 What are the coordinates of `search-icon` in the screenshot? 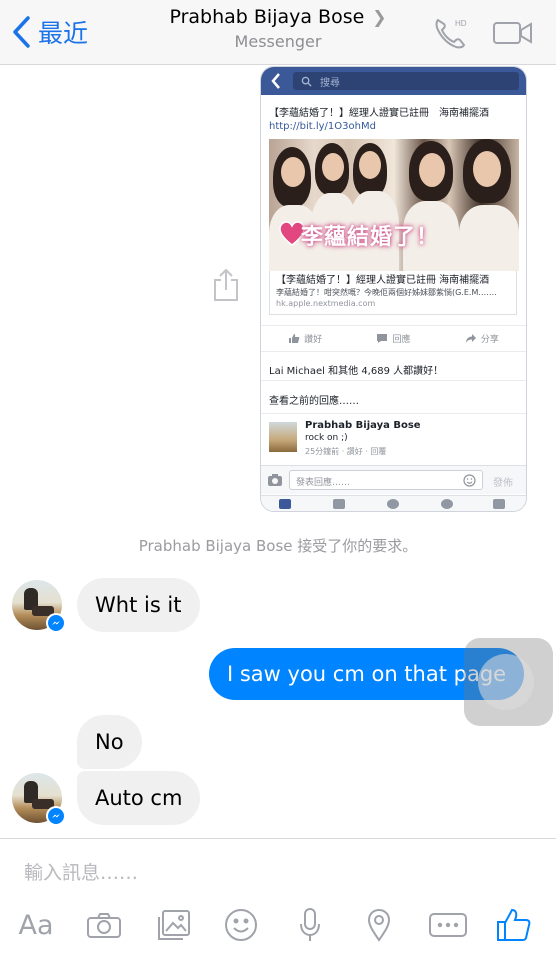 It's located at (306, 81).